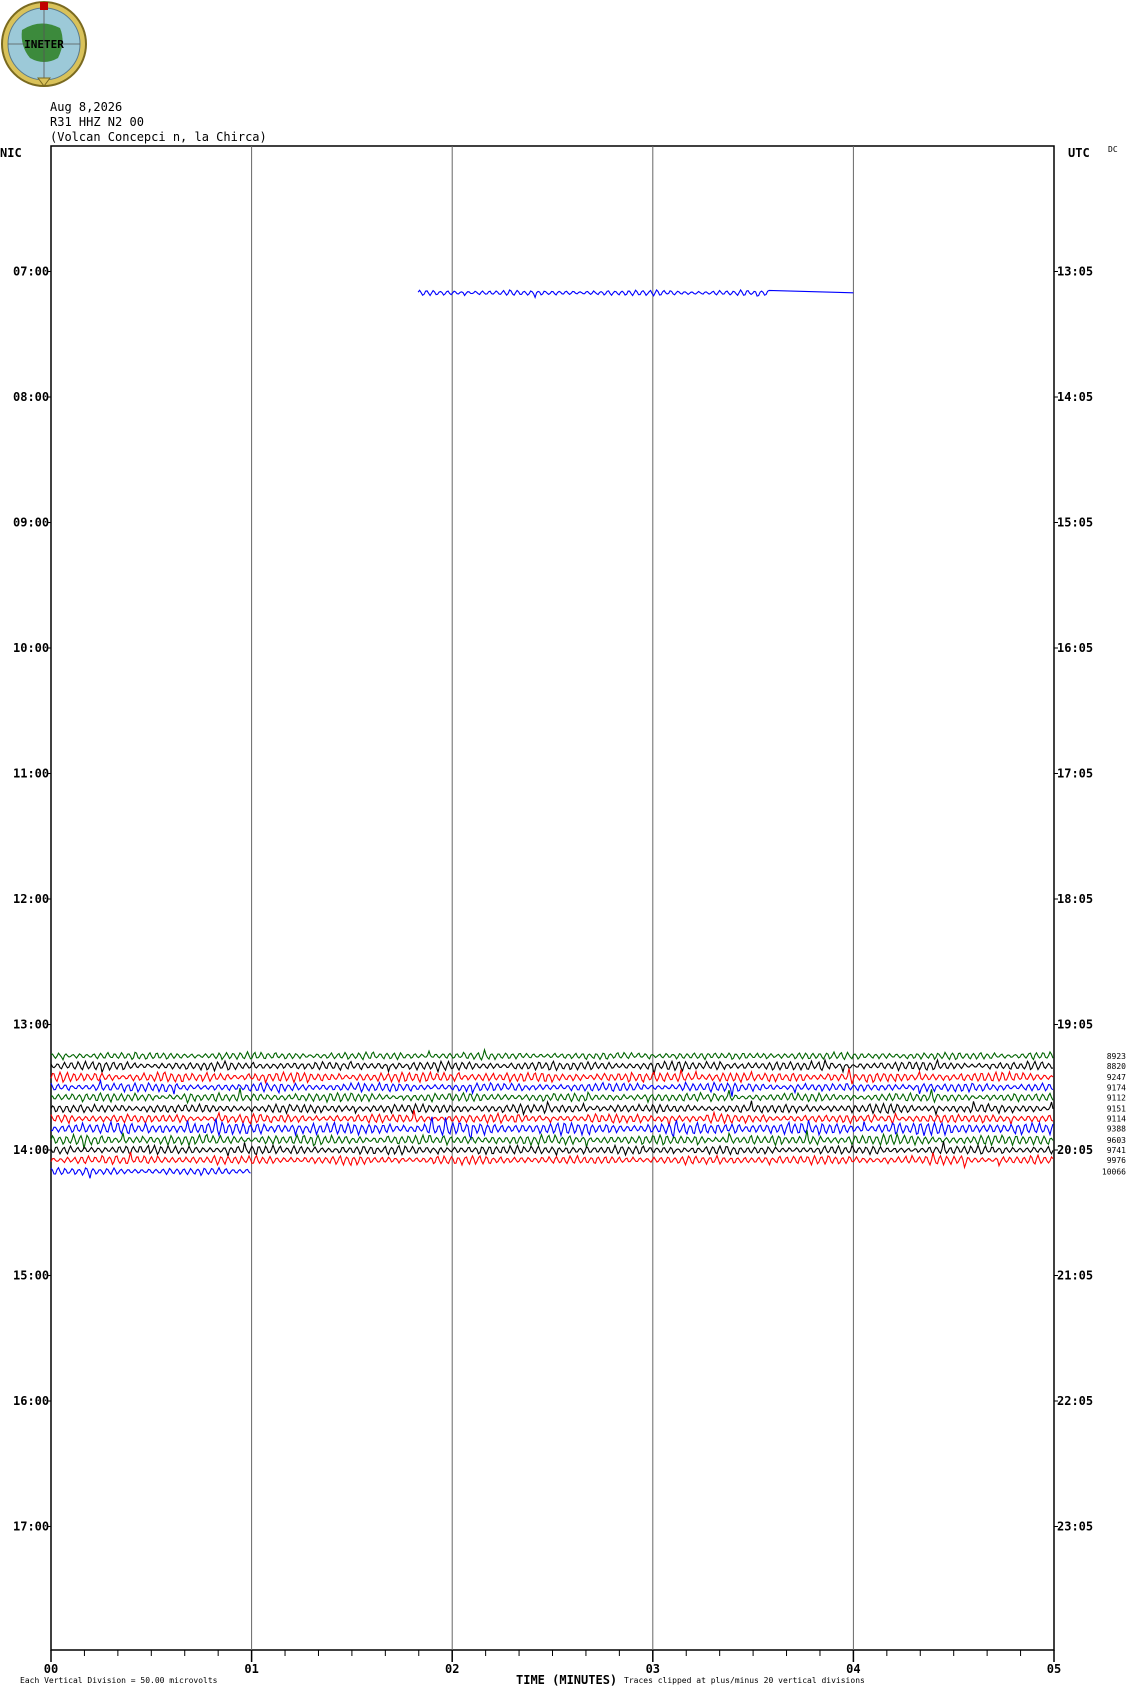 The height and width of the screenshot is (1693, 1130). Describe the element at coordinates (1075, 1025) in the screenshot. I see `right-hour-label-19:05: 19:05` at that location.